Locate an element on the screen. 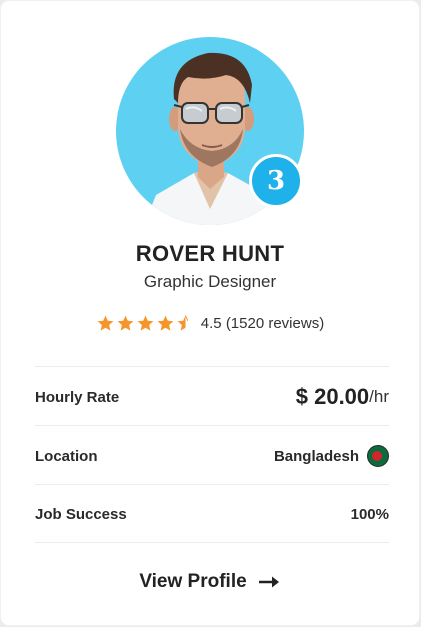 This screenshot has width=421, height=627. level-badge: 3 is located at coordinates (276, 181).